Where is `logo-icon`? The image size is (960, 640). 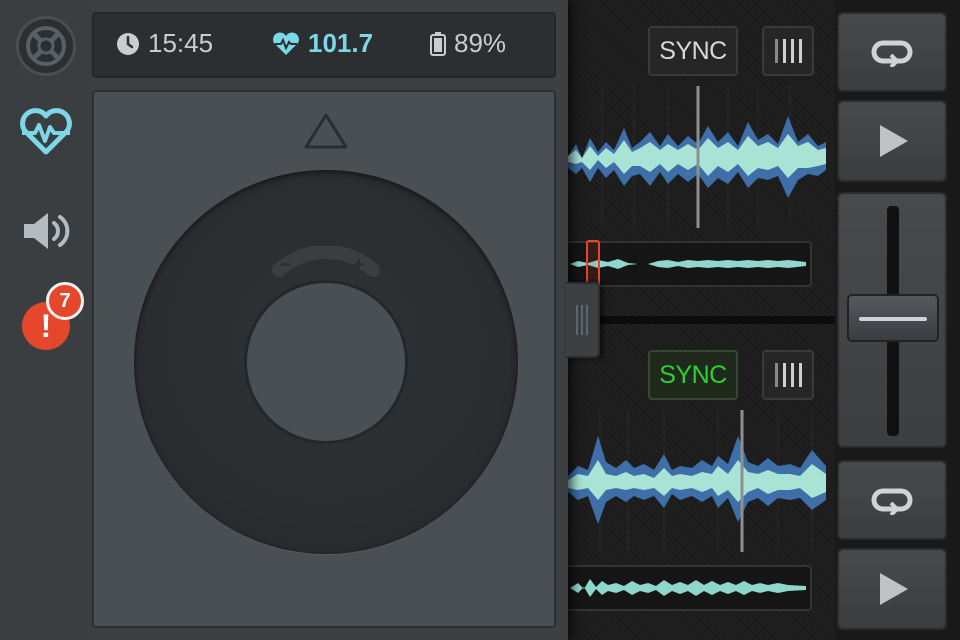
logo-icon is located at coordinates (46, 46).